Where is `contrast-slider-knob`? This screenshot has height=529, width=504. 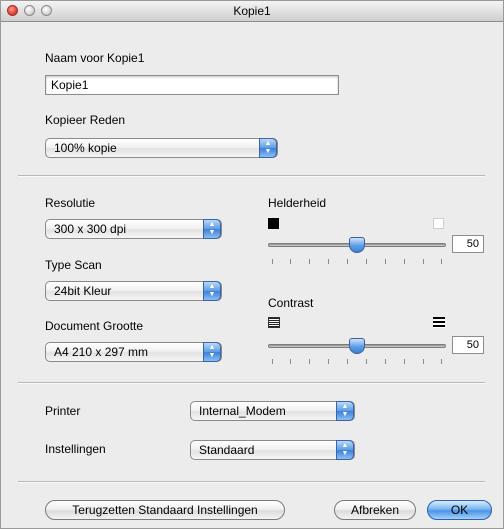
contrast-slider-knob is located at coordinates (357, 346).